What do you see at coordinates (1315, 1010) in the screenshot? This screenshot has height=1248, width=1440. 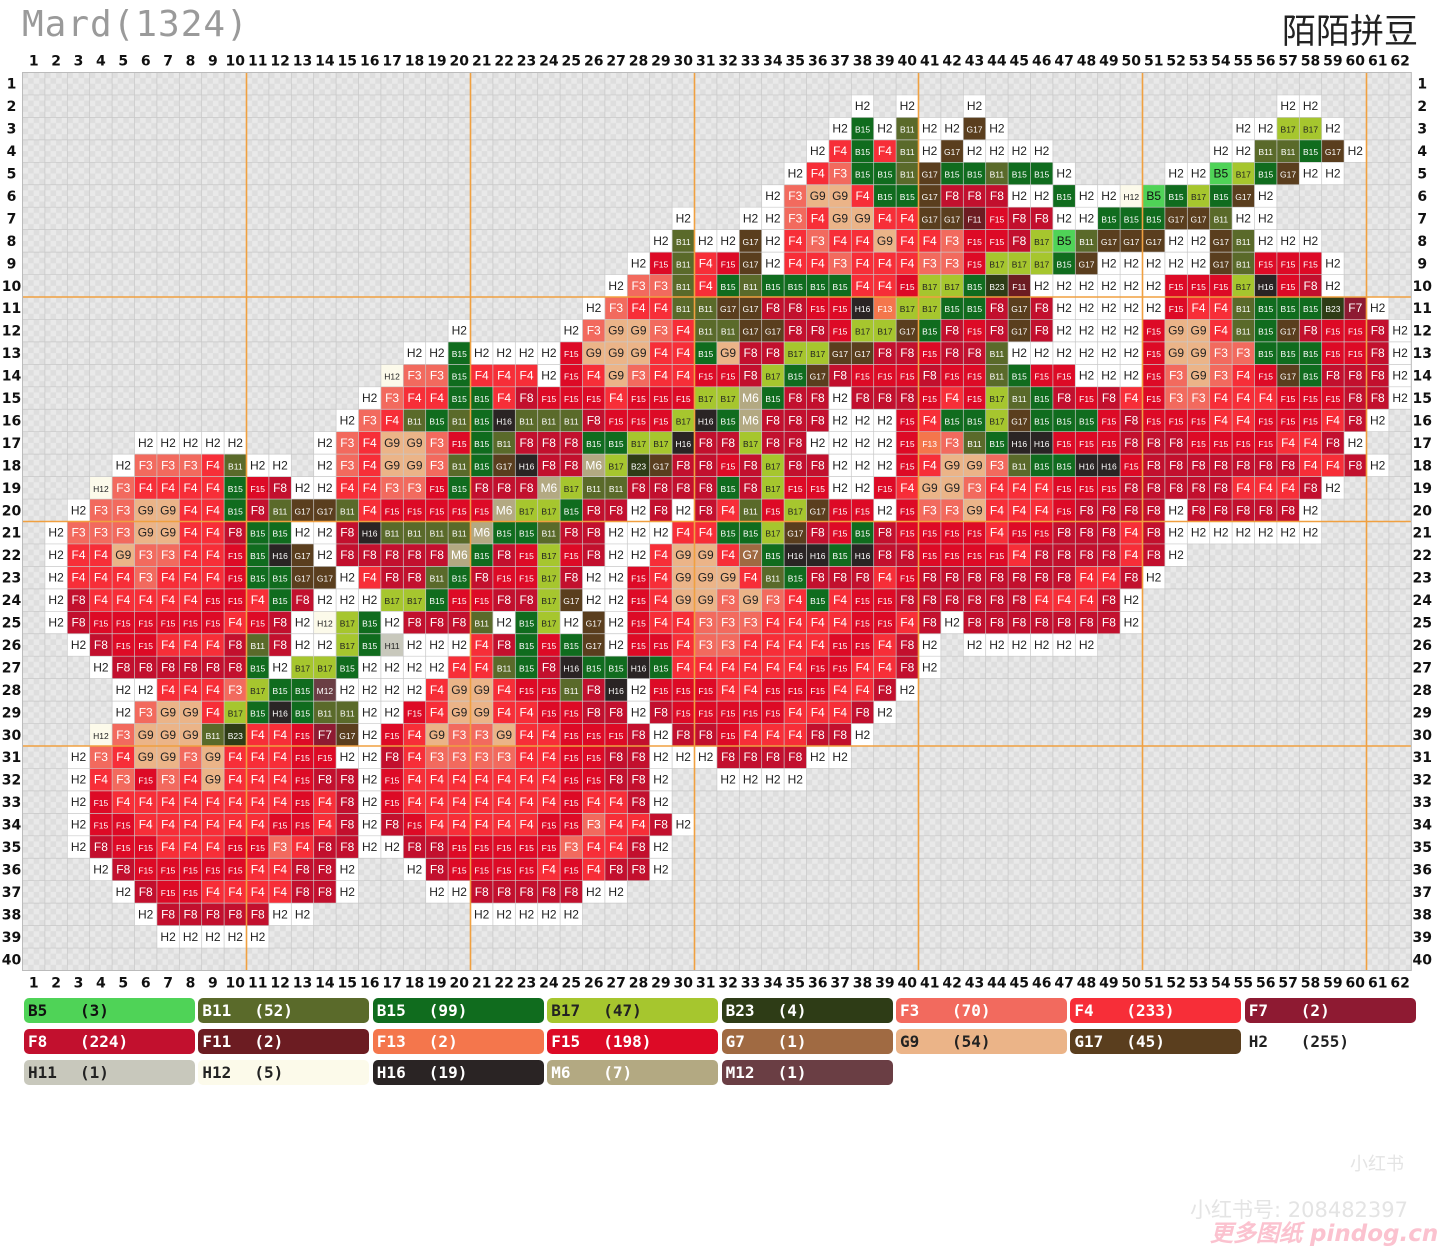 I see `legend-count: (2)` at bounding box center [1315, 1010].